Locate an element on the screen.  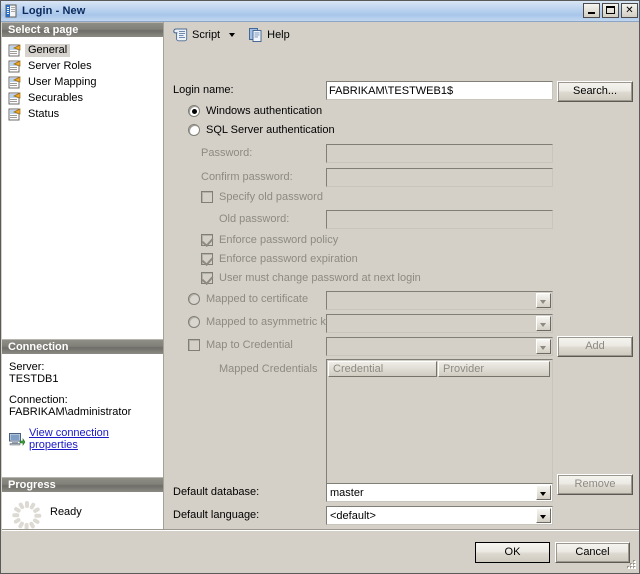
script-button: Script is located at coordinates (196, 35).